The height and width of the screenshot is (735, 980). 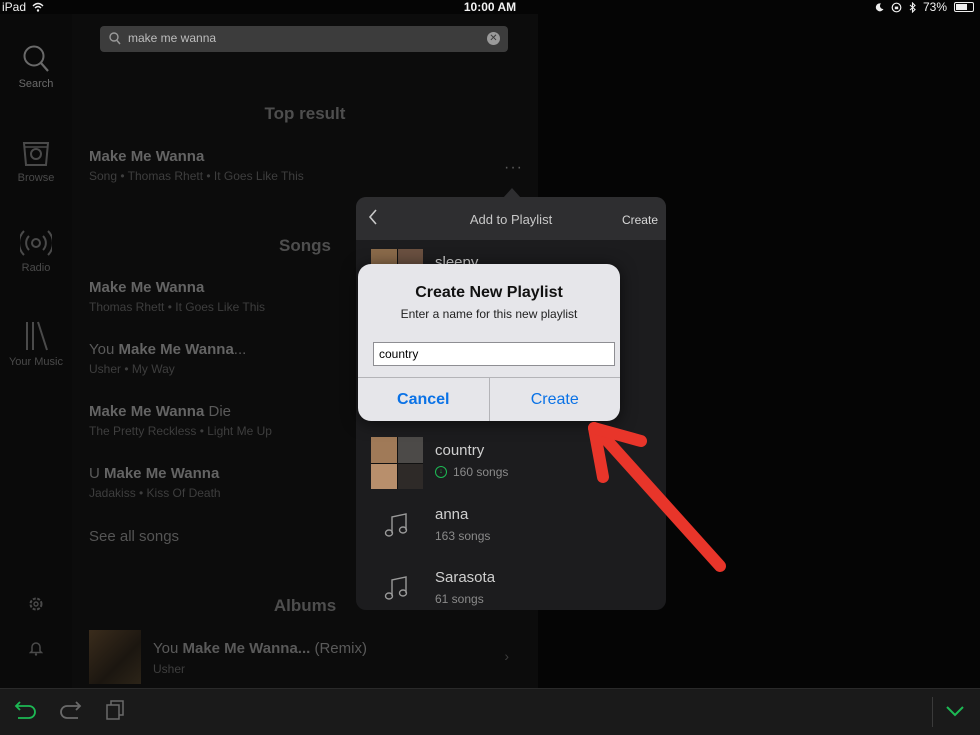 What do you see at coordinates (489, 292) in the screenshot?
I see `dialog-title: Create New Playlist` at bounding box center [489, 292].